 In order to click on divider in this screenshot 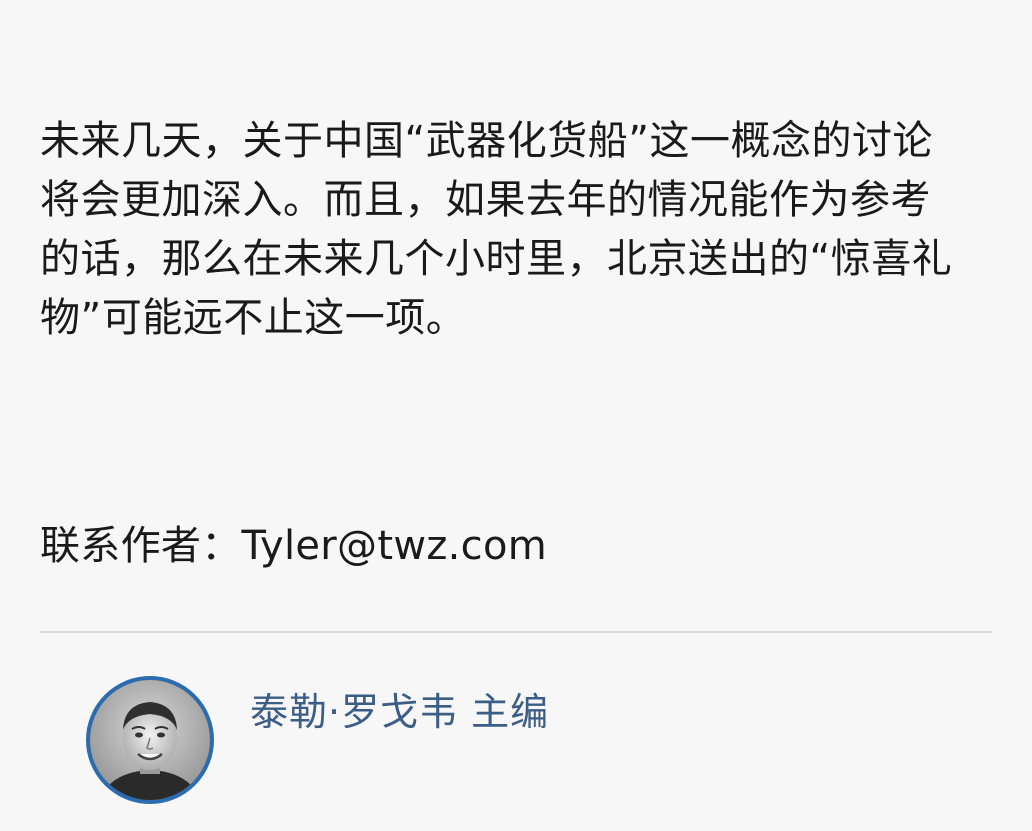, I will do `click(516, 632)`.